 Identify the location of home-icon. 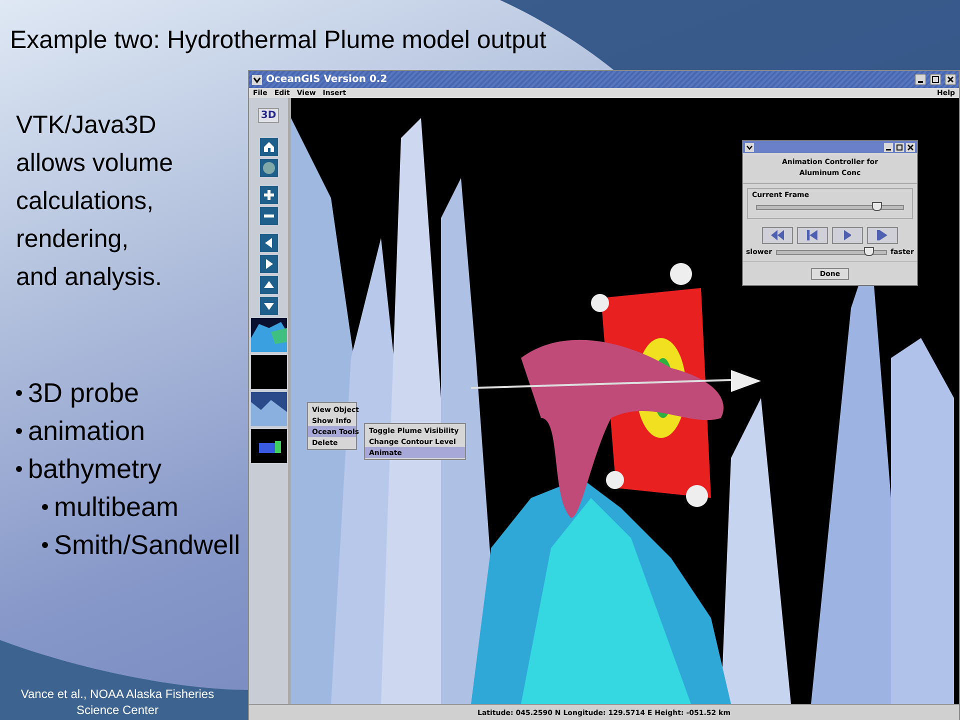
(269, 147).